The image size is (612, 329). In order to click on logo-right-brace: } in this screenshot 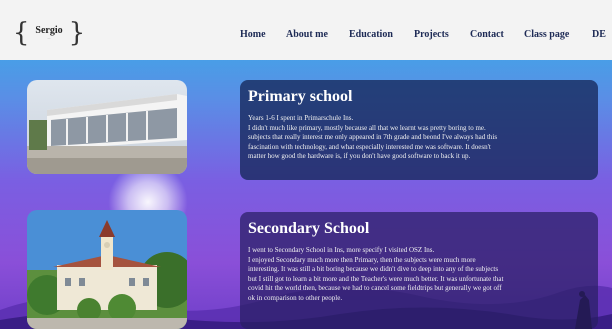, I will do `click(77, 33)`.